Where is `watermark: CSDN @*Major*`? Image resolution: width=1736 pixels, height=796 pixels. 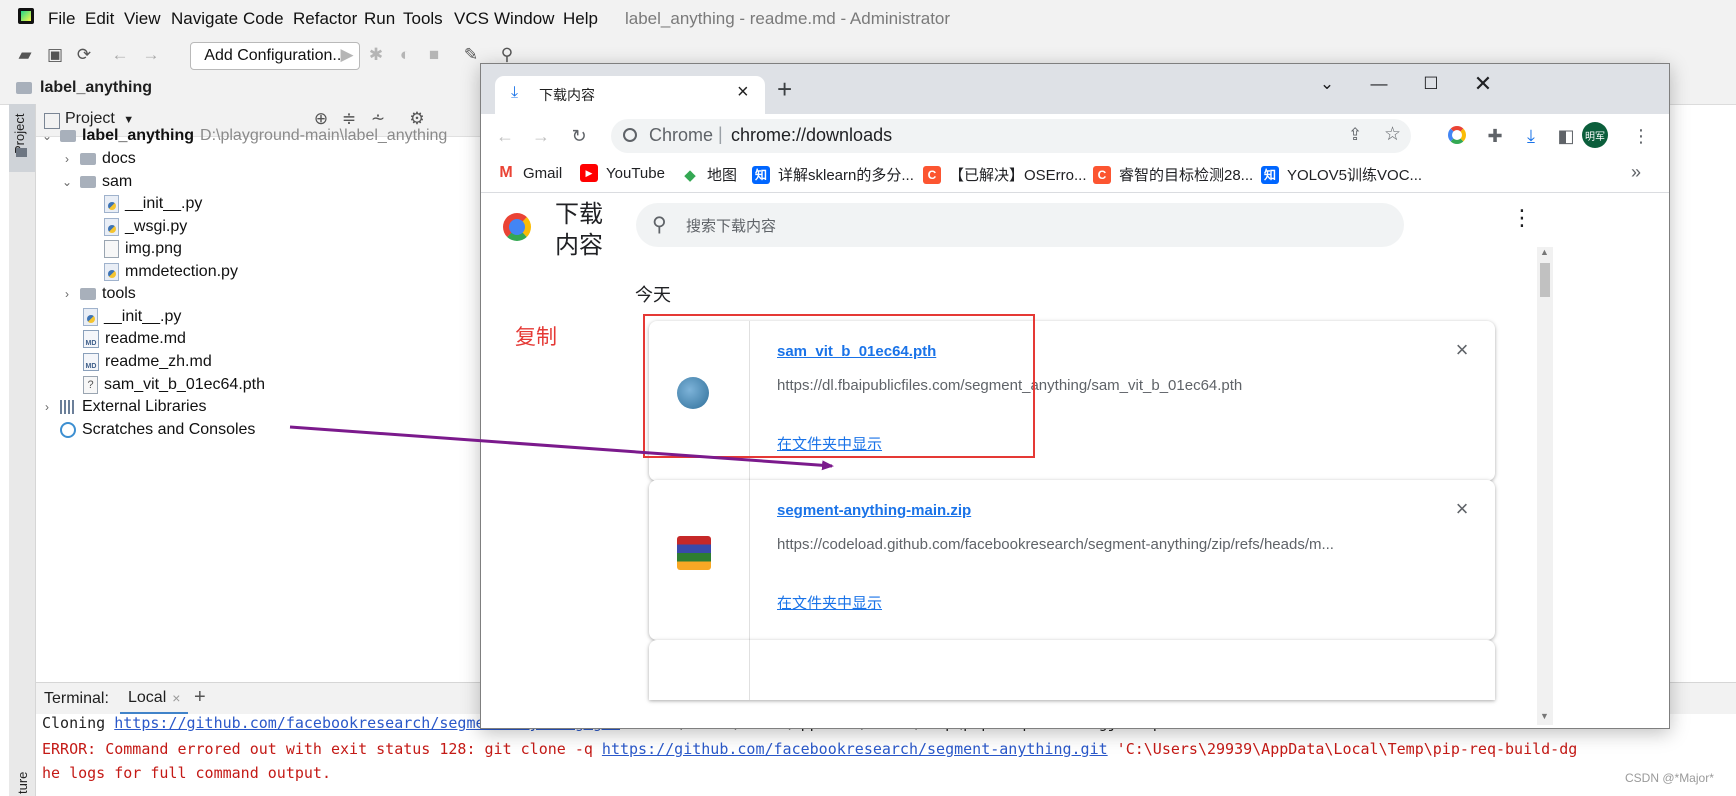 watermark: CSDN @*Major* is located at coordinates (1669, 778).